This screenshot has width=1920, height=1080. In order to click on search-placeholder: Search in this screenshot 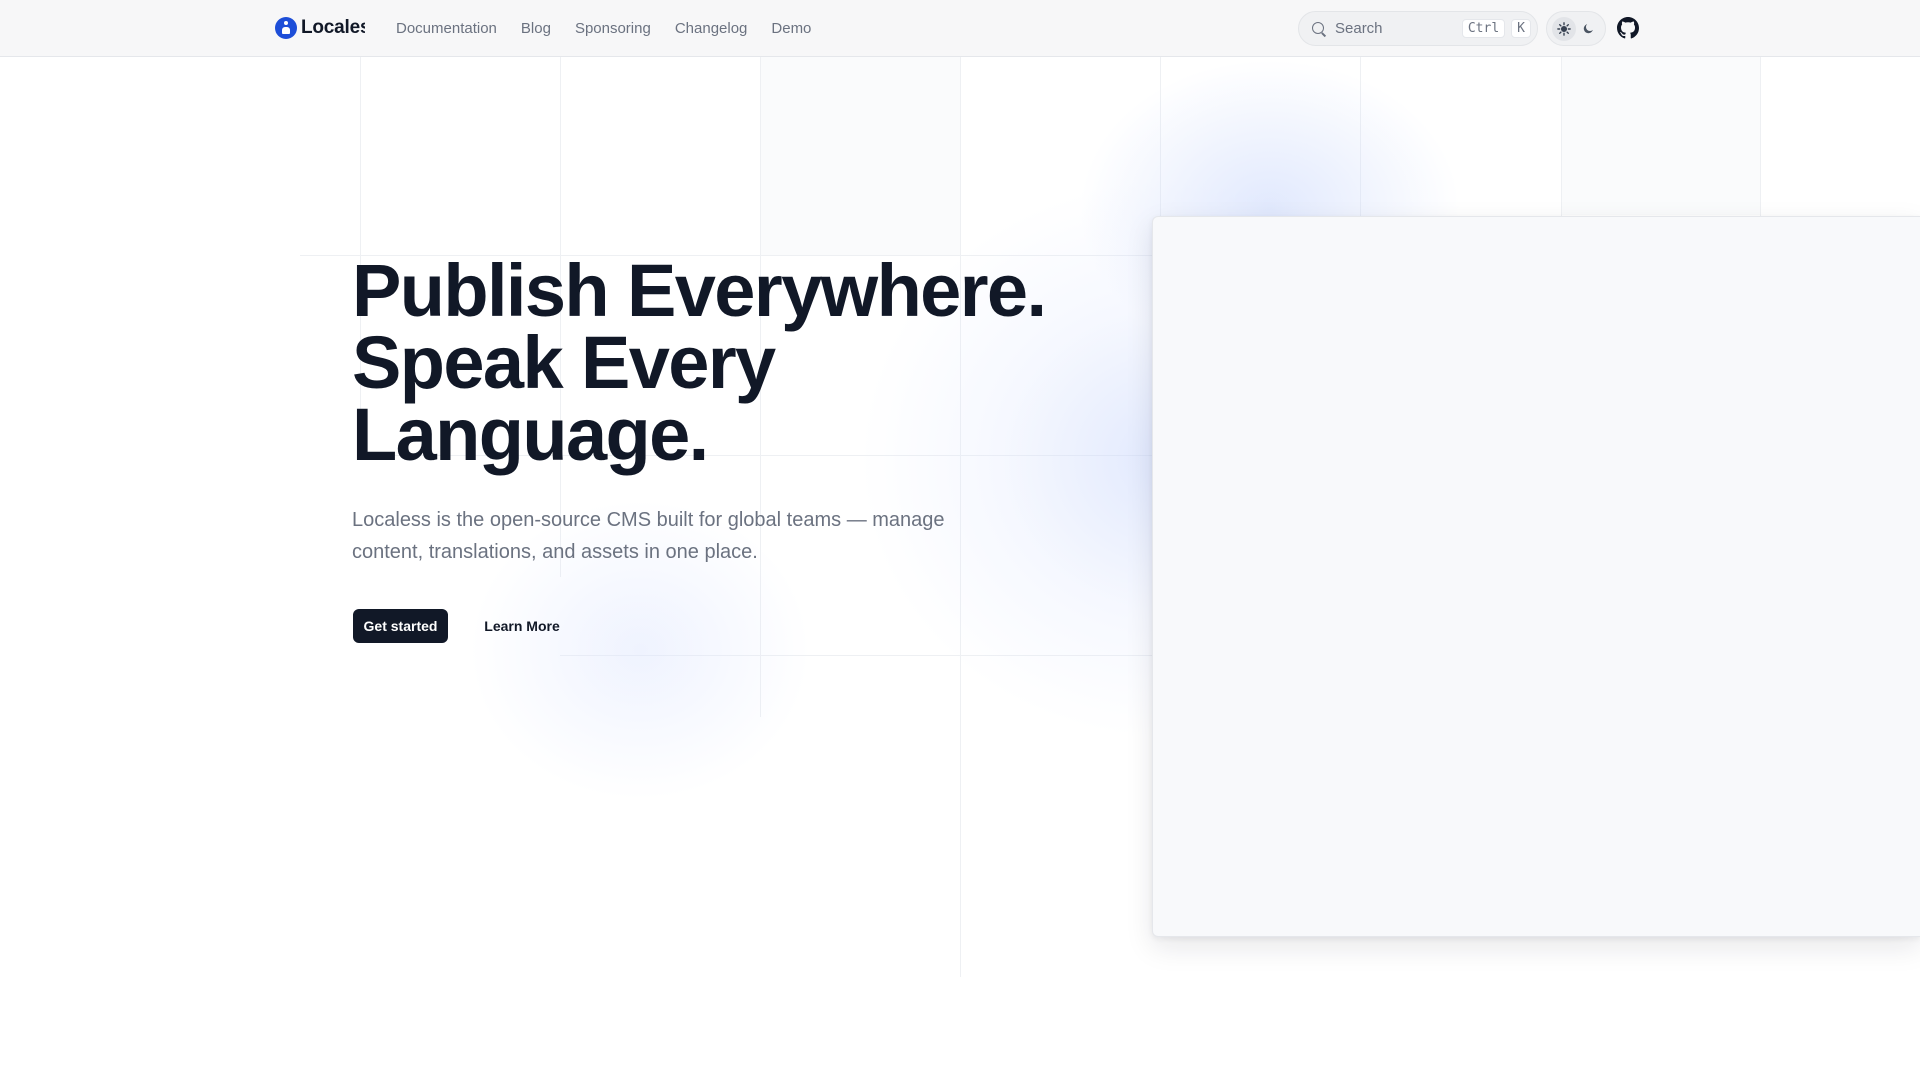, I will do `click(1359, 28)`.